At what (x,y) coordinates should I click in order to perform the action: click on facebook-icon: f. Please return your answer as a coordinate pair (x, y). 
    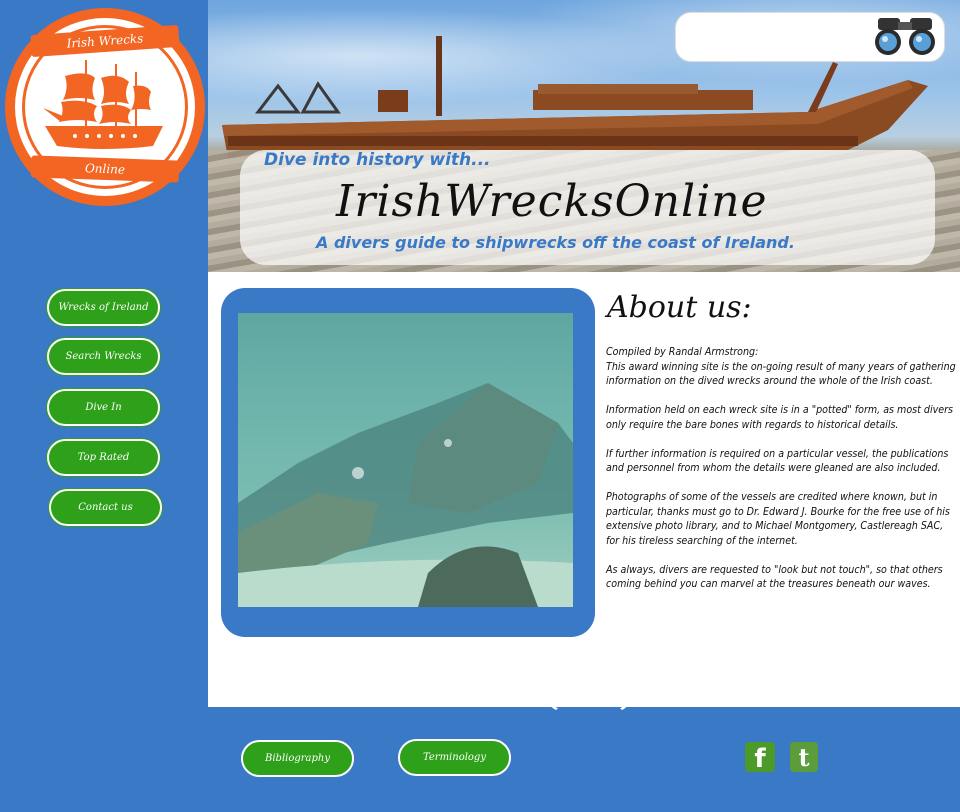
    Looking at the image, I should click on (760, 757).